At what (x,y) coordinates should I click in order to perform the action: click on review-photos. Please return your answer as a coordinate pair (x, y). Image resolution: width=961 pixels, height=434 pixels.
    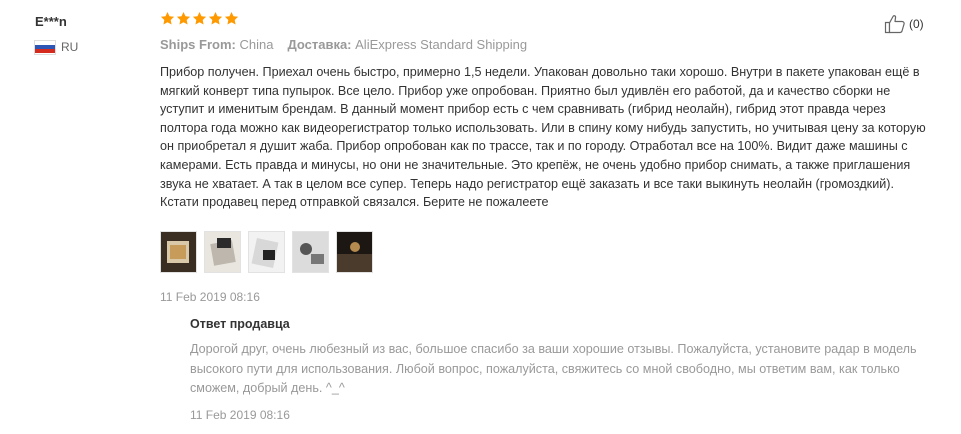
    Looking at the image, I should click on (266, 252).